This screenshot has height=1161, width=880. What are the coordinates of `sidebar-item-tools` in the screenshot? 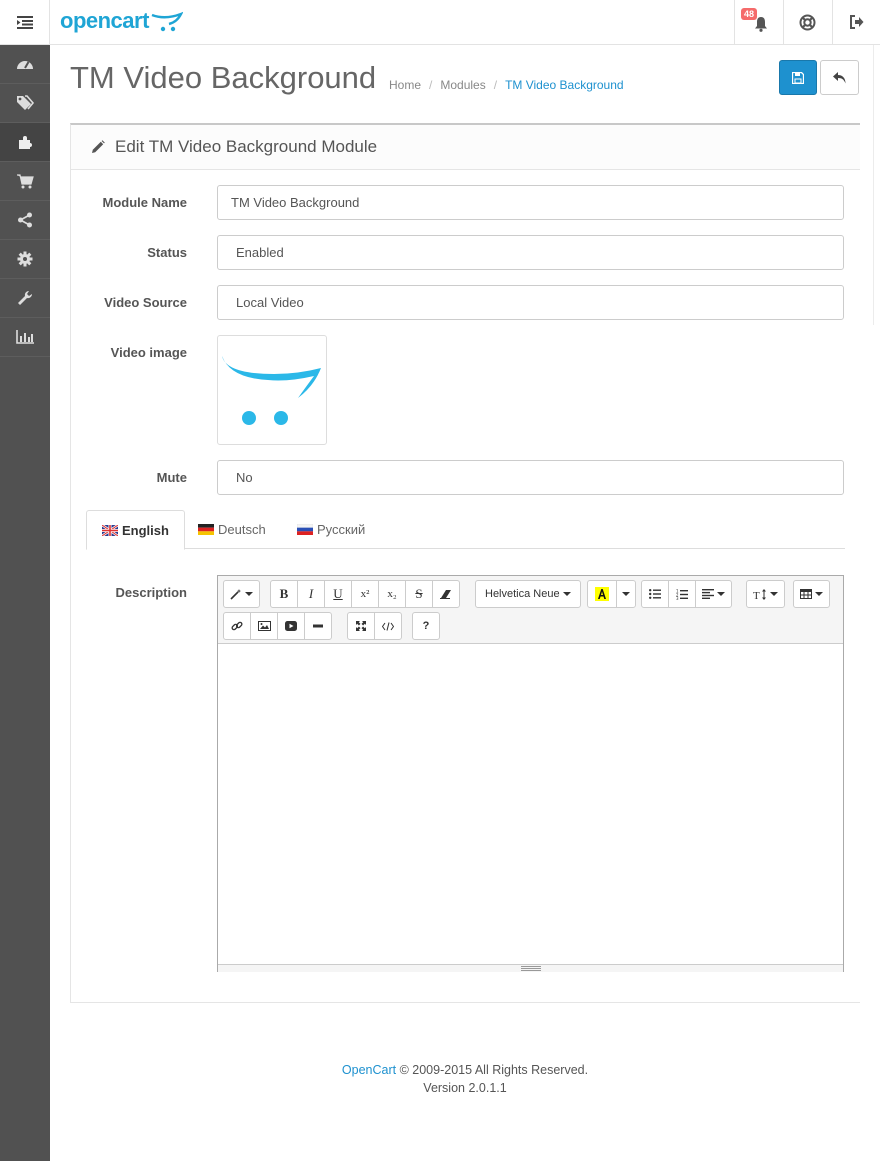 It's located at (25, 298).